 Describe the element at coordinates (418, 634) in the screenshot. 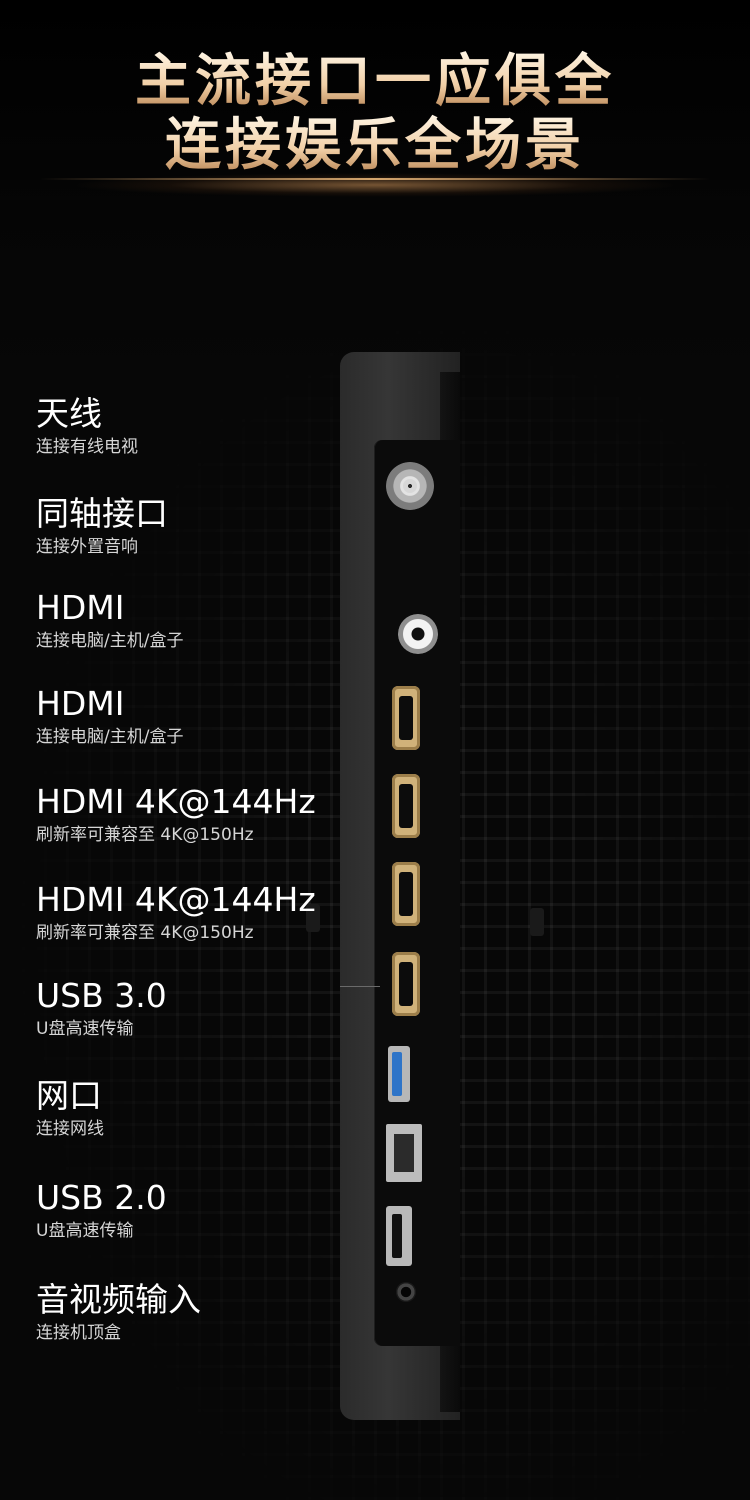

I see `coaxial-port-icon` at that location.